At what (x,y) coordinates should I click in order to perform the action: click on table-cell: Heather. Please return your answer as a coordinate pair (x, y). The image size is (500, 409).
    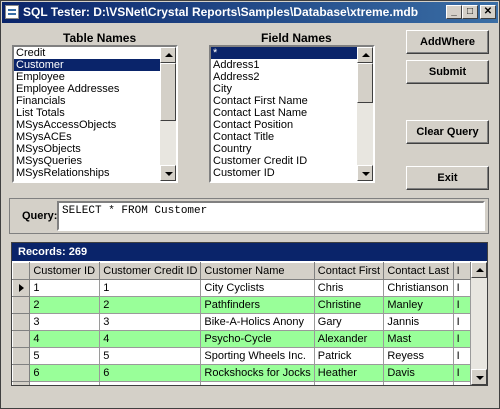
    Looking at the image, I should click on (349, 373).